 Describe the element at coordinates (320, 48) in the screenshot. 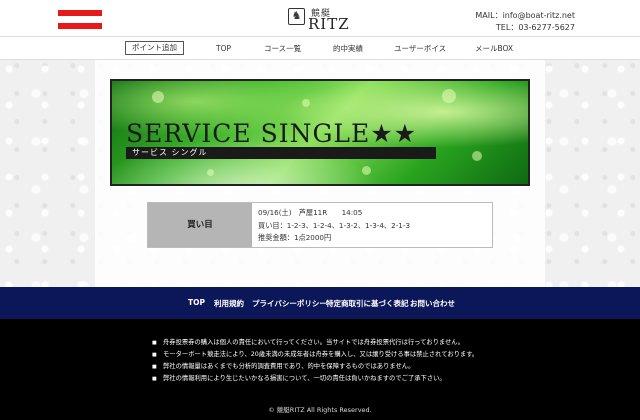

I see `main-nav: ポイント追加 TOP コース一覧 的中実績 ユーザーボイス メールBOX` at that location.